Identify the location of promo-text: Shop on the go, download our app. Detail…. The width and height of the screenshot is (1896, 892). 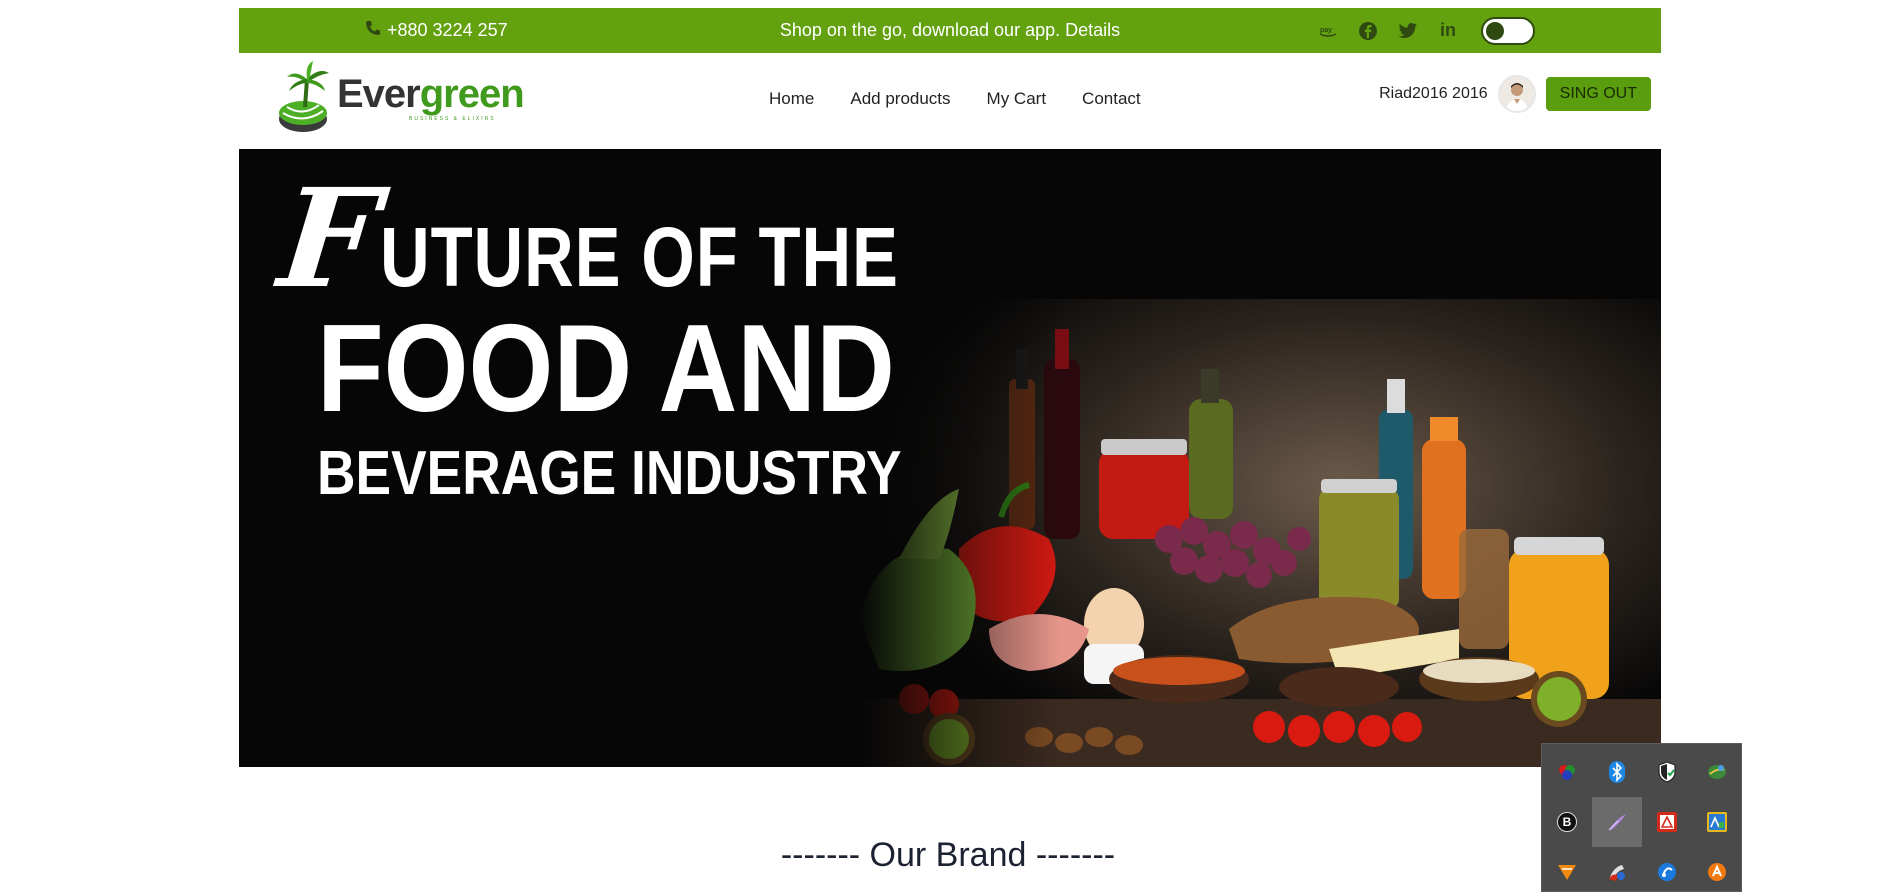
(950, 30).